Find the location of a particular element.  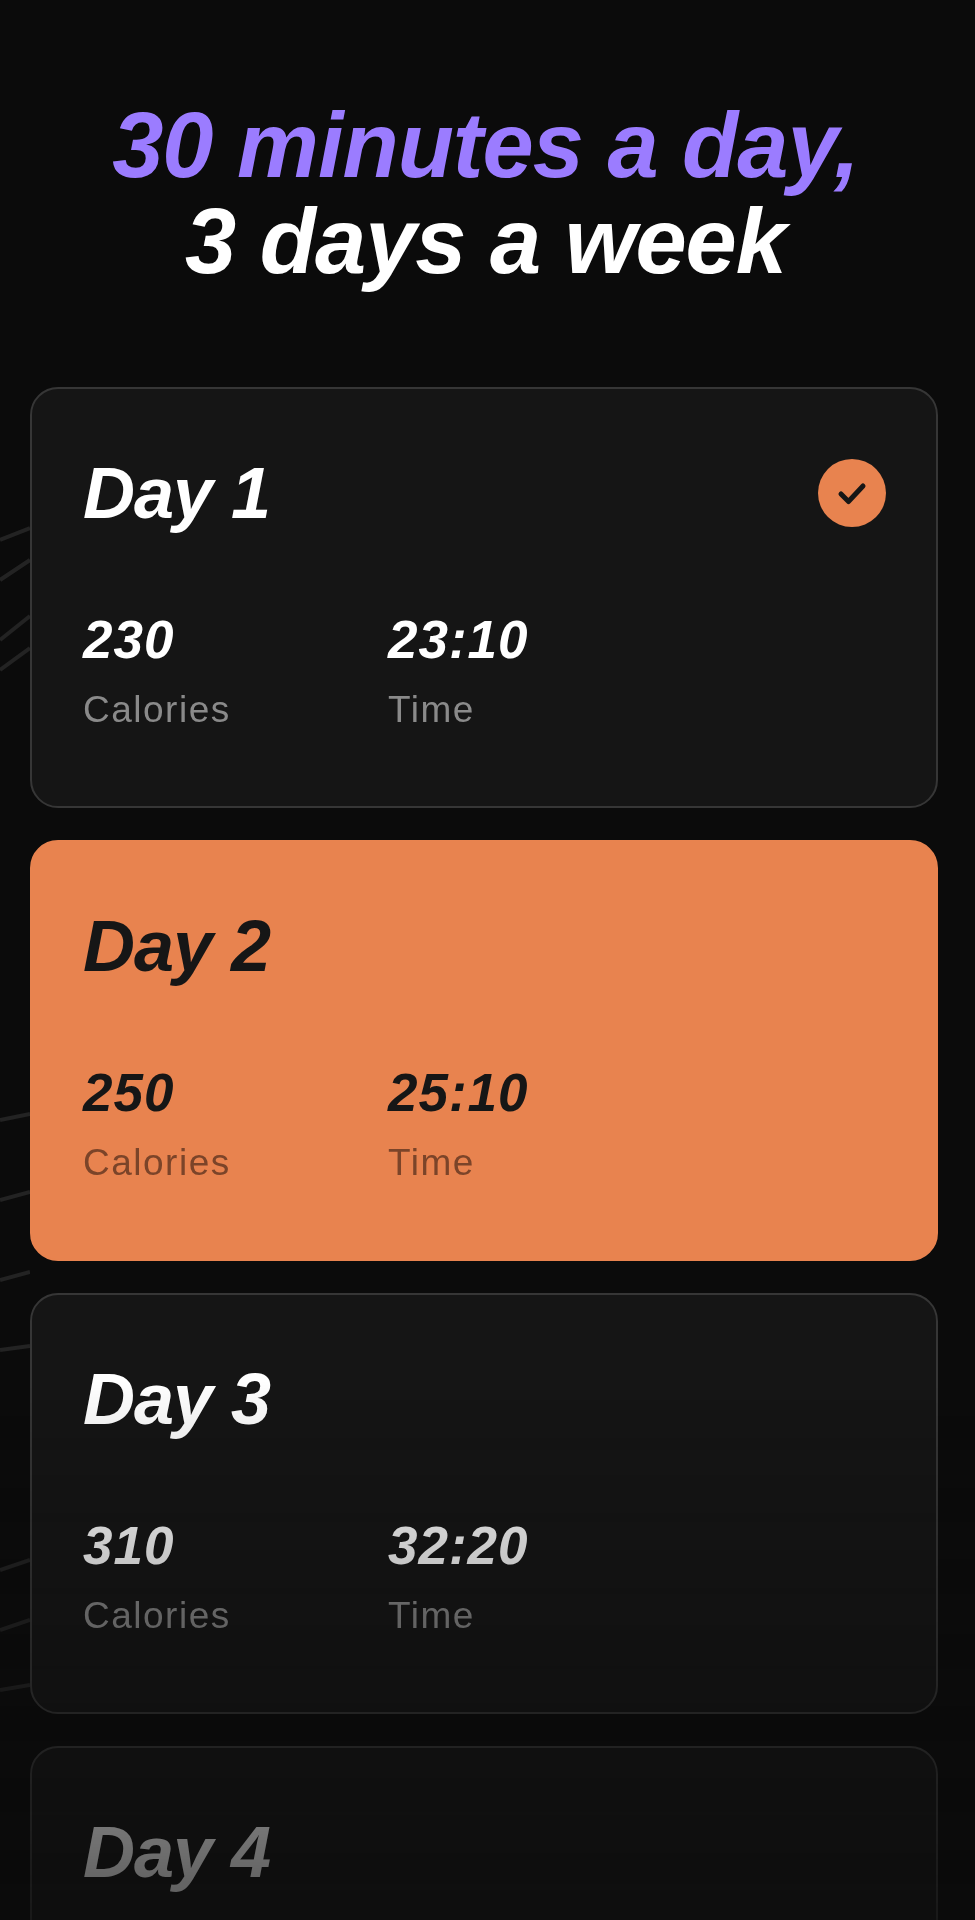

stat-value: 250 is located at coordinates (129, 1093).